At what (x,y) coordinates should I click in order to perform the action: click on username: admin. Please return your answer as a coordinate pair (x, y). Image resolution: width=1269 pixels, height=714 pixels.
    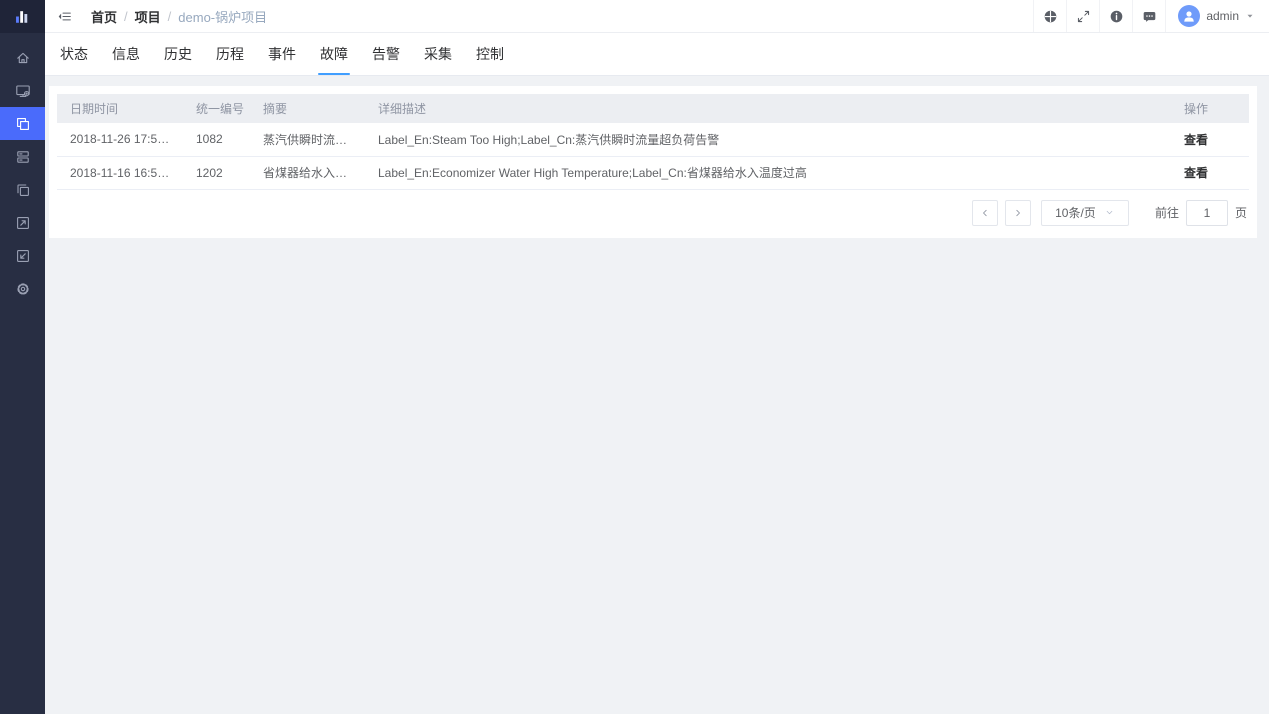
    Looking at the image, I should click on (1222, 16).